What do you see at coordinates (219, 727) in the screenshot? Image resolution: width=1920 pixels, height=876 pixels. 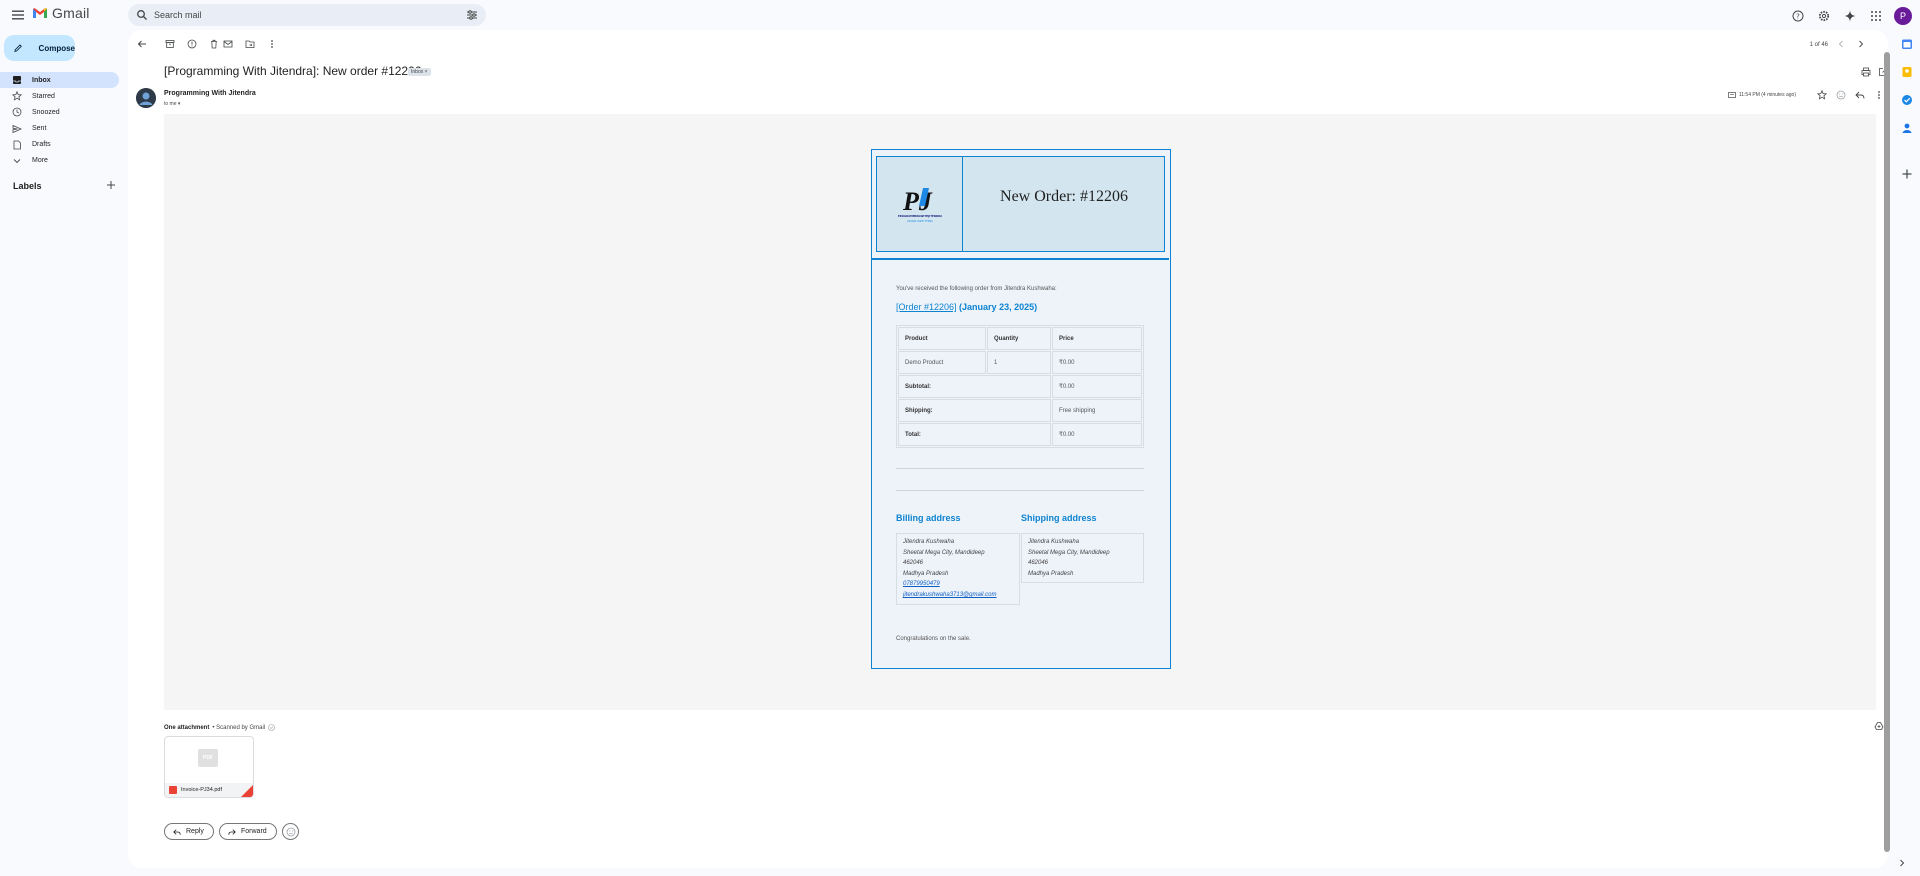 I see `attachments-heading: One attachment • Scanned by Gmail` at bounding box center [219, 727].